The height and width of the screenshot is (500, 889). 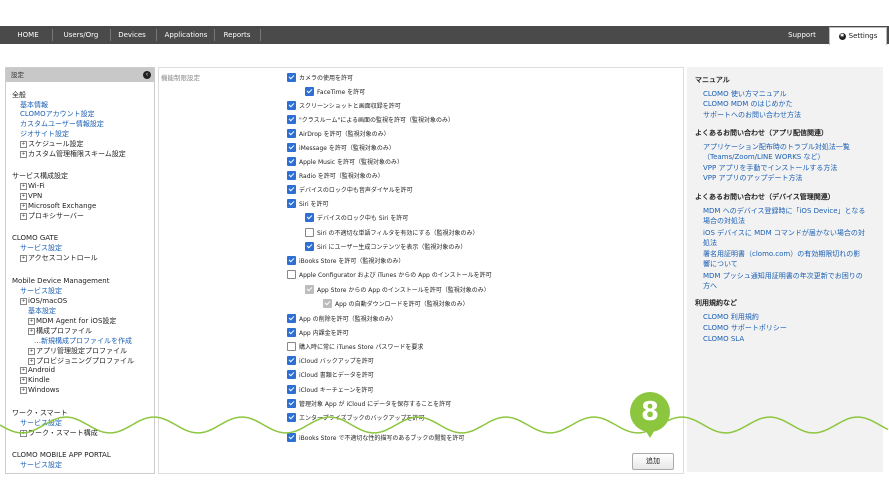 I want to click on help-link: 場合の対処法, so click(x=724, y=221).